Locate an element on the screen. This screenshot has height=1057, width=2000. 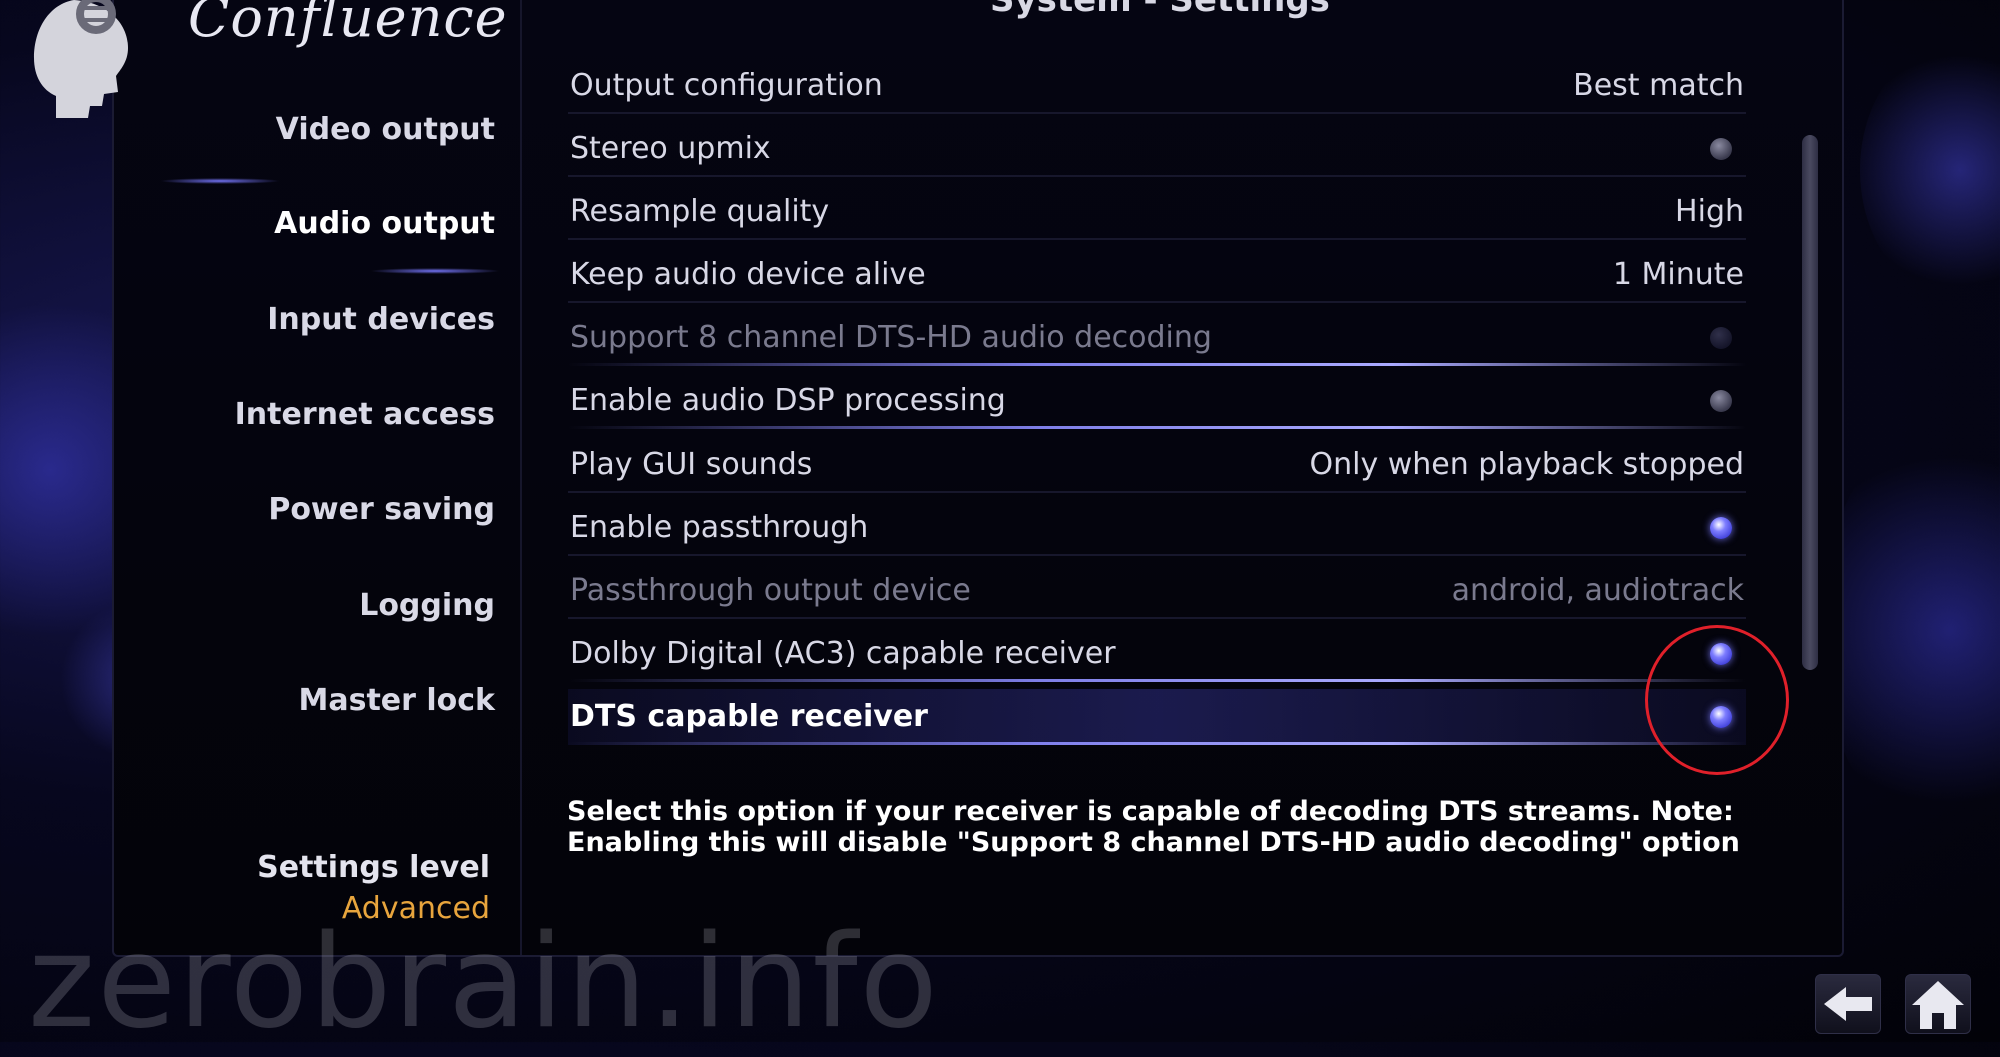
home-icon is located at coordinates (1938, 1005).